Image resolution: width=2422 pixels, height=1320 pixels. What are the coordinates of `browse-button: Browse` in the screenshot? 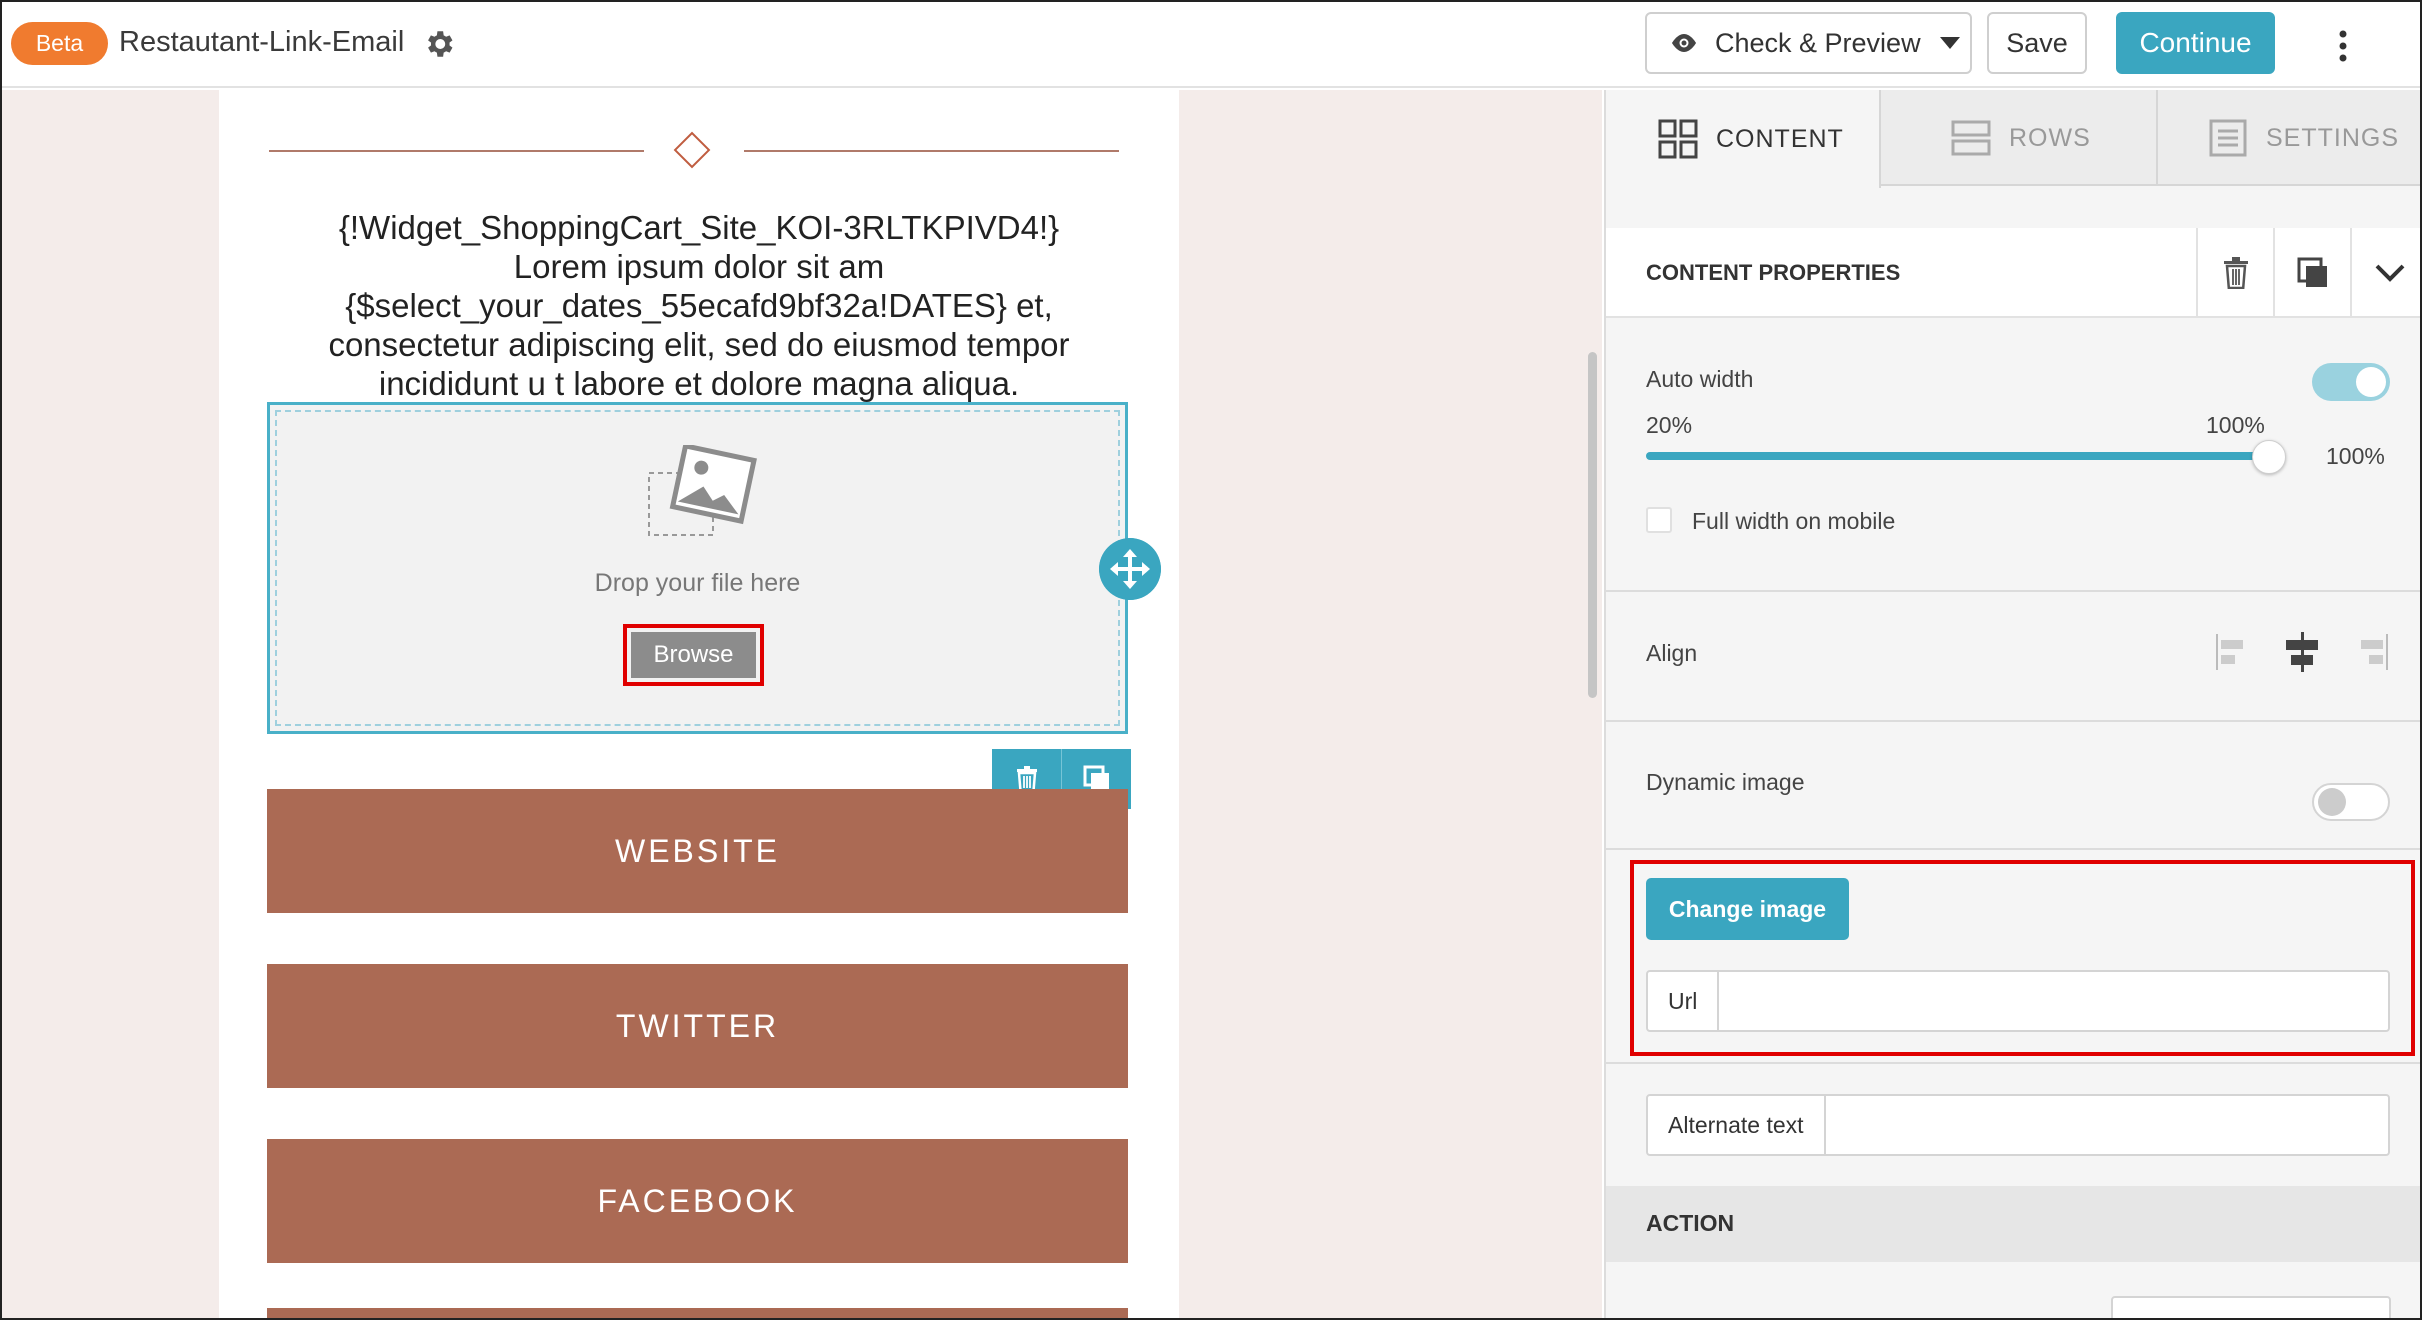 It's located at (693, 655).